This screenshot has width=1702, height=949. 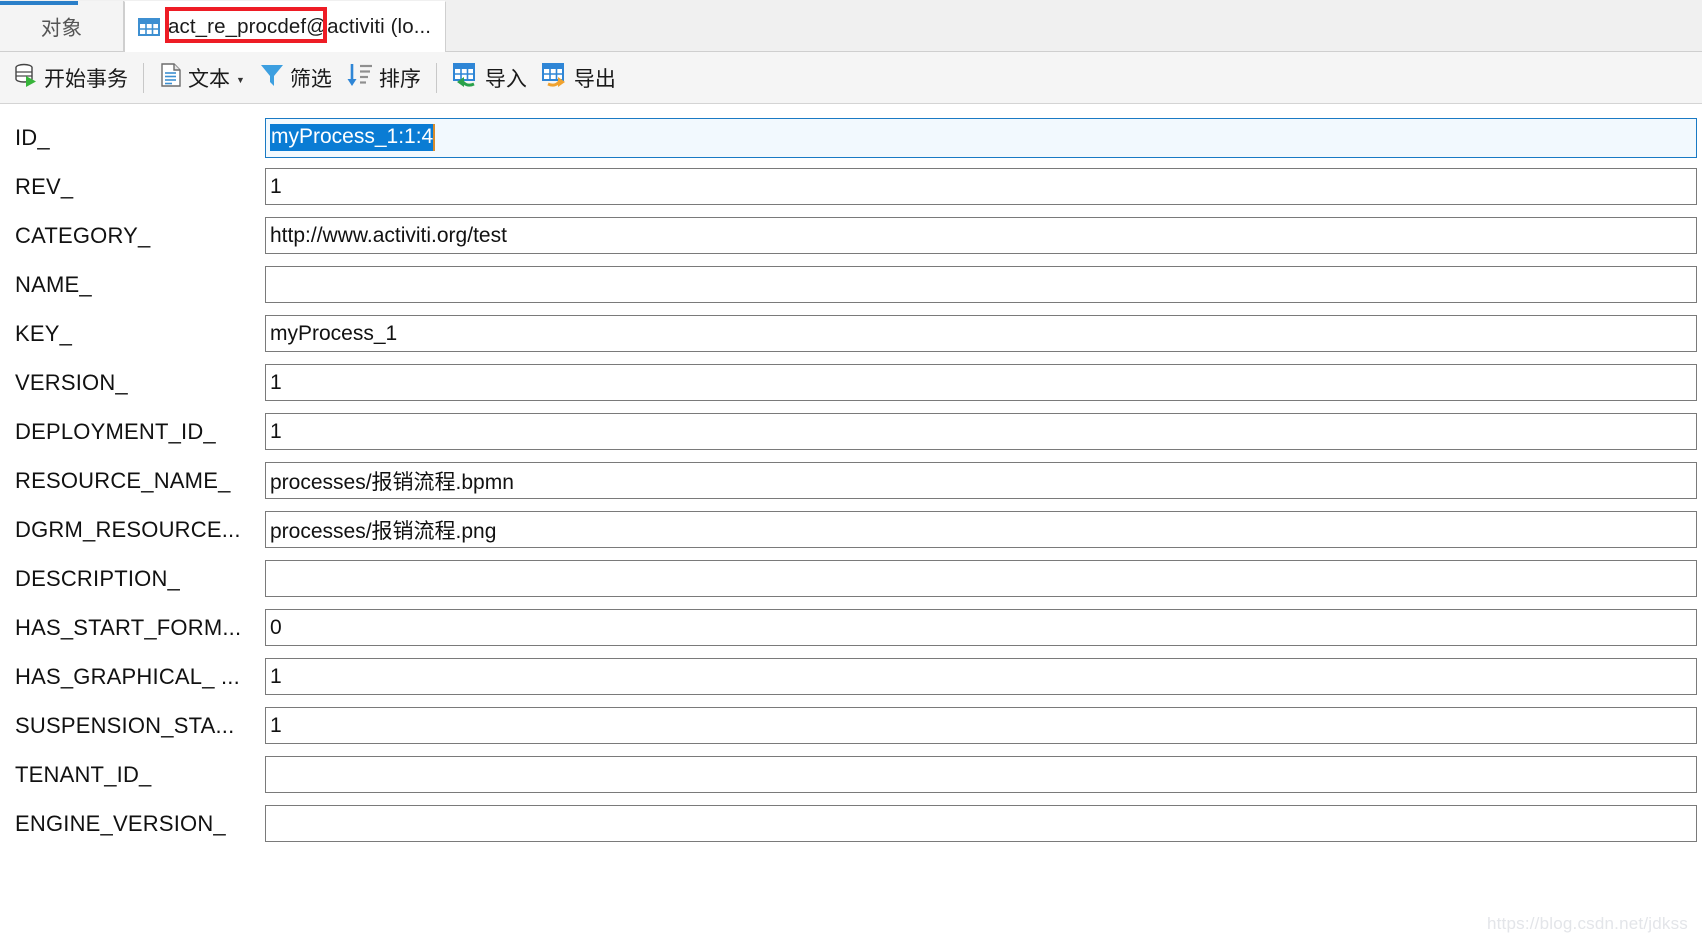 What do you see at coordinates (851, 78) in the screenshot?
I see `toolbar: 开始事务 文本 ▼ 筛选 排序 导入 导出` at bounding box center [851, 78].